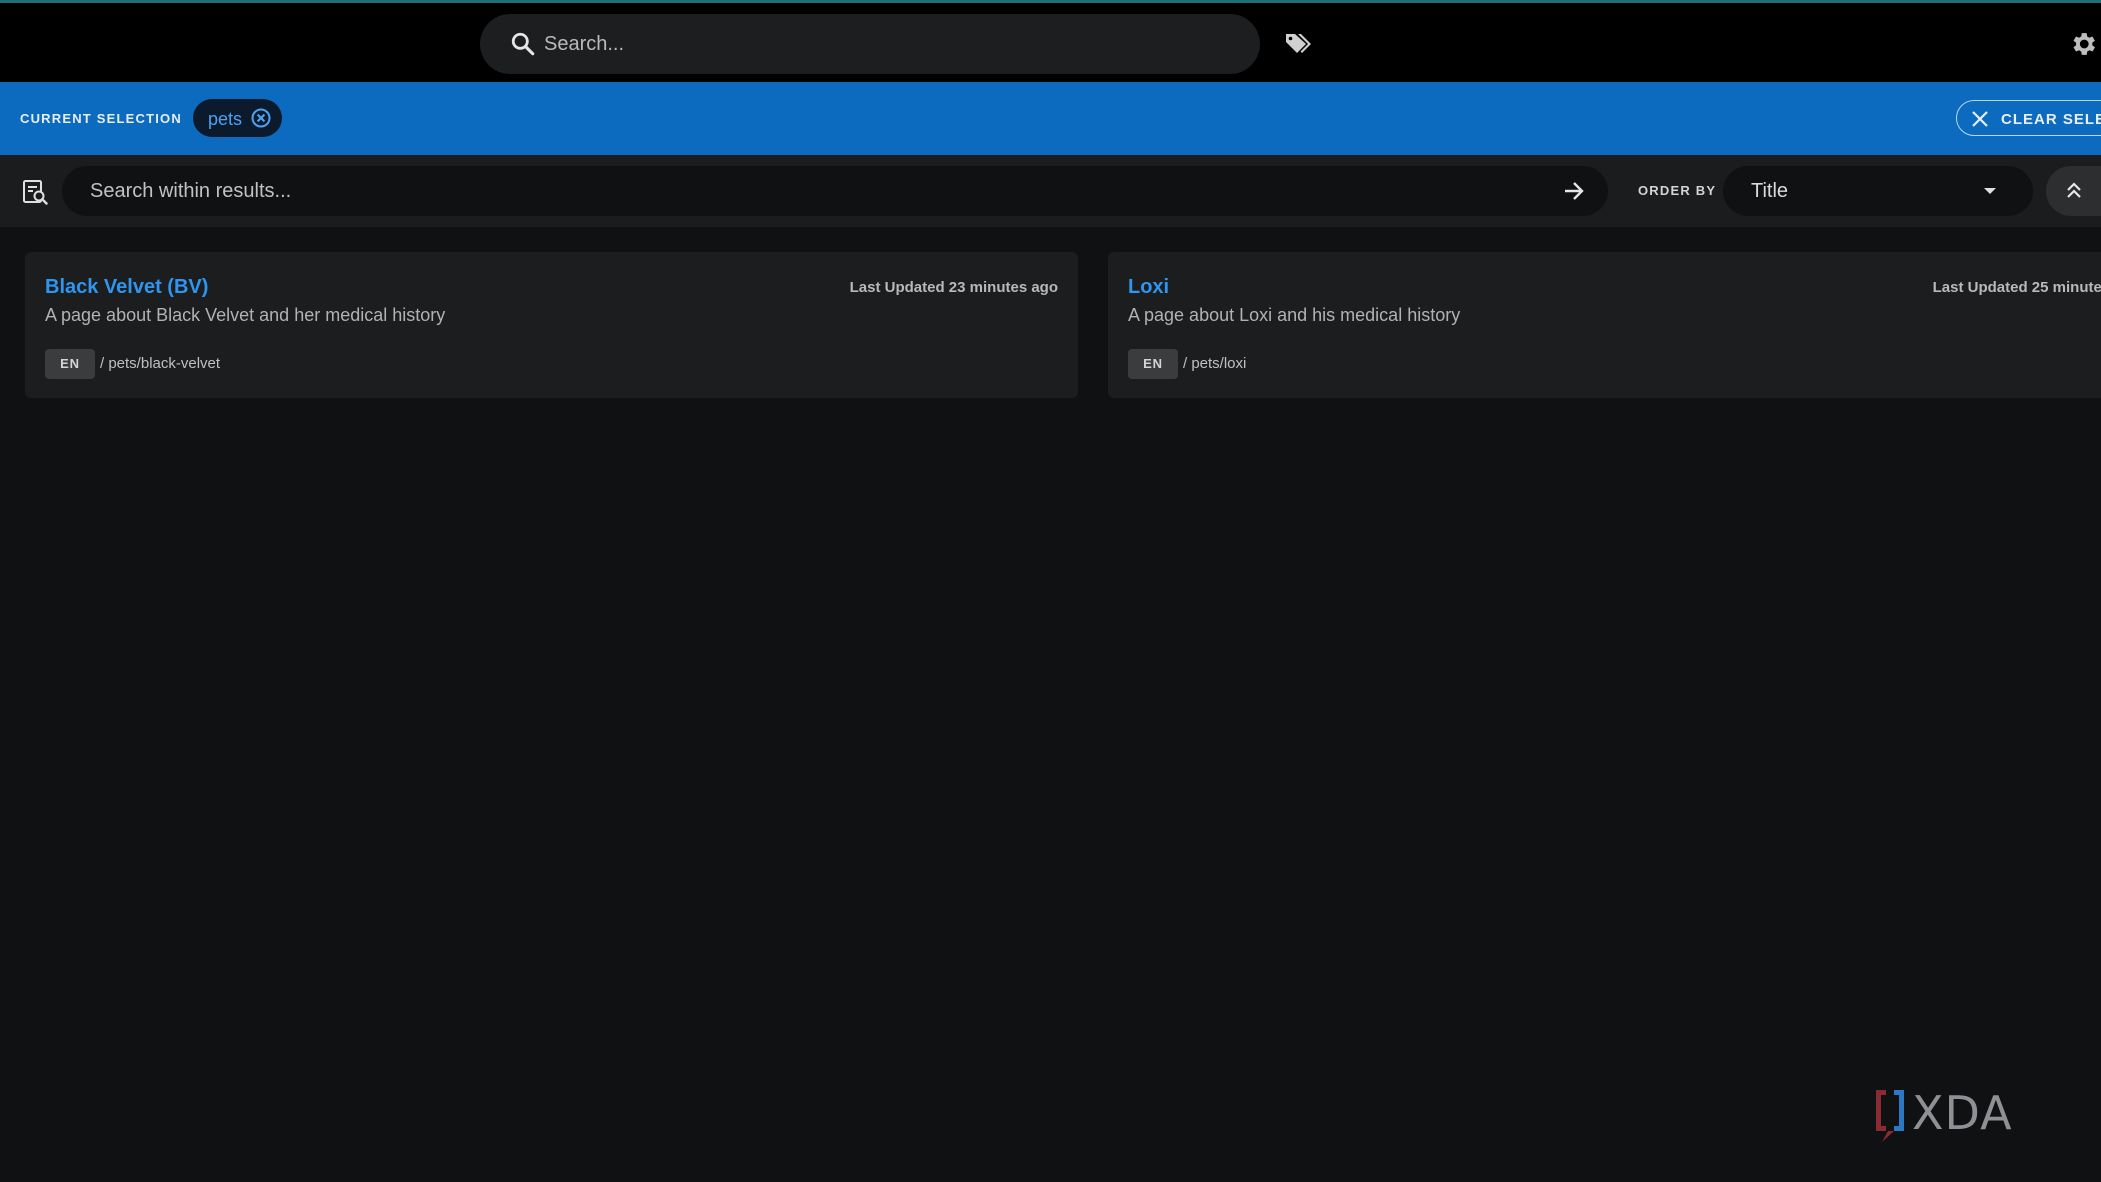 Image resolution: width=2101 pixels, height=1182 pixels. What do you see at coordinates (261, 118) in the screenshot?
I see `remove-tag-icon` at bounding box center [261, 118].